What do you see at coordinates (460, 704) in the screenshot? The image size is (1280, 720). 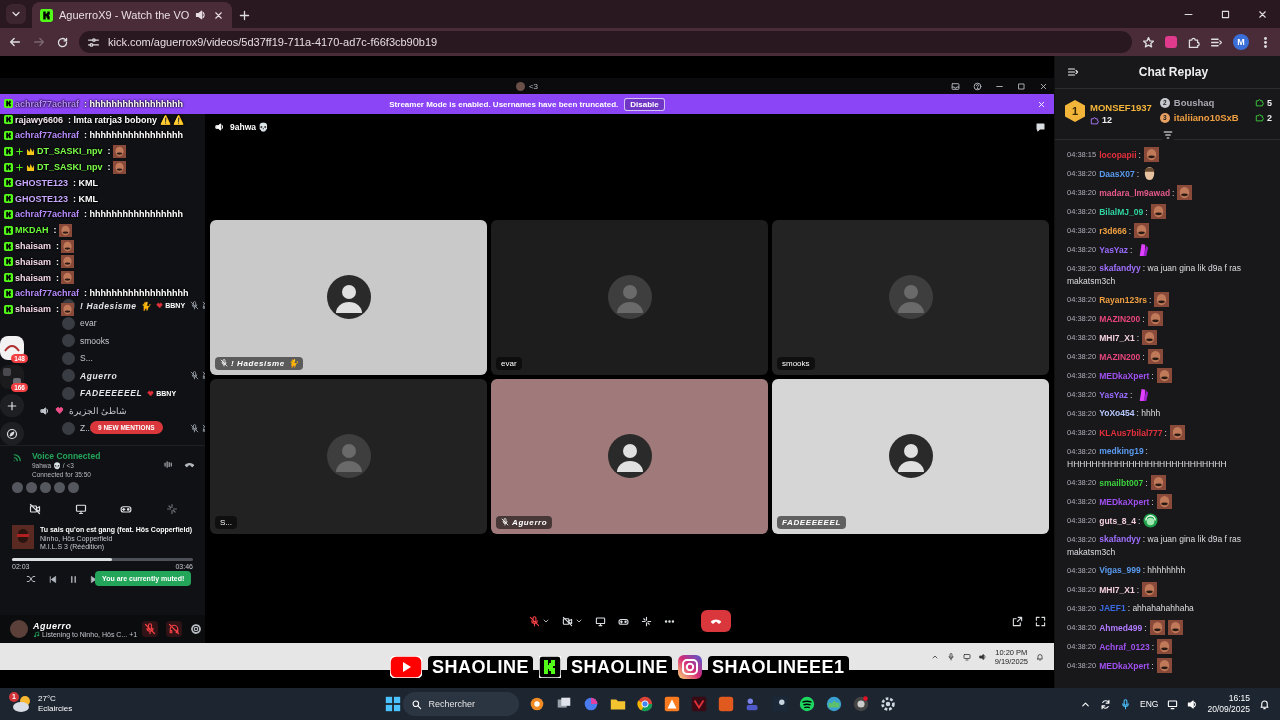 I see `search-field: Rechercher` at bounding box center [460, 704].